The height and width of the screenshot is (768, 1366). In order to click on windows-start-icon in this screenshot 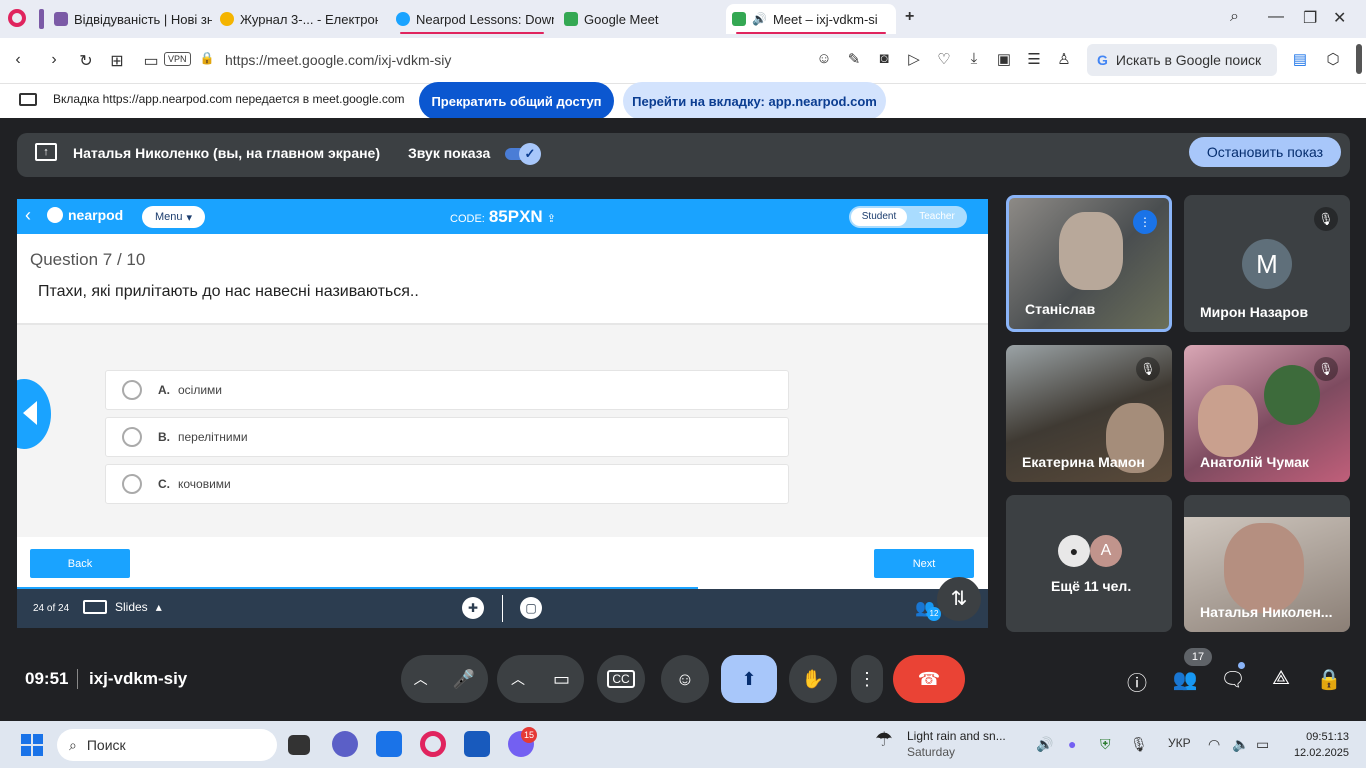, I will do `click(32, 745)`.